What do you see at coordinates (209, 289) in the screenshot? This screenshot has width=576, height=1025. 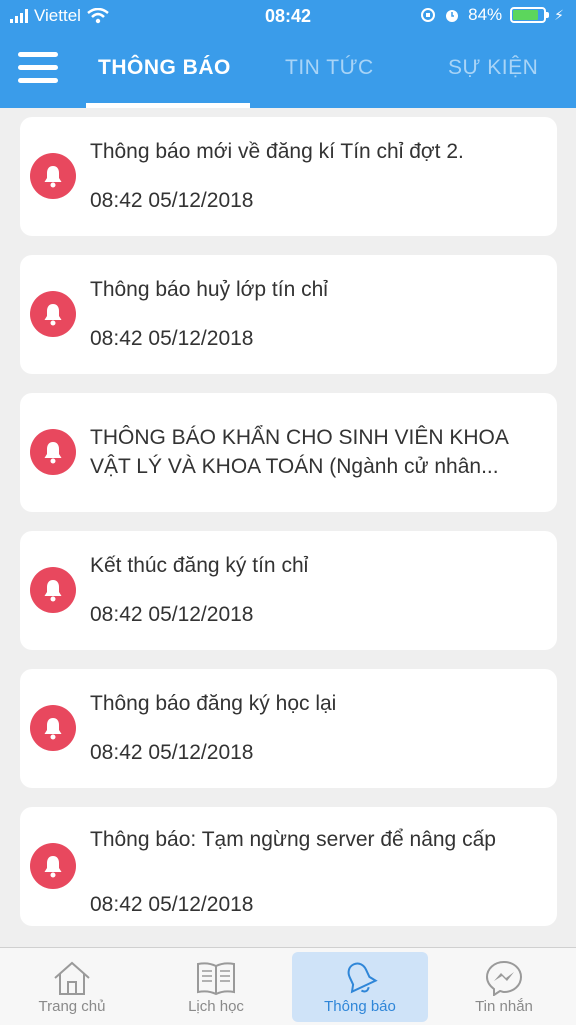 I see `notification-title: Thông báo huỷ lớp tín chỉ` at bounding box center [209, 289].